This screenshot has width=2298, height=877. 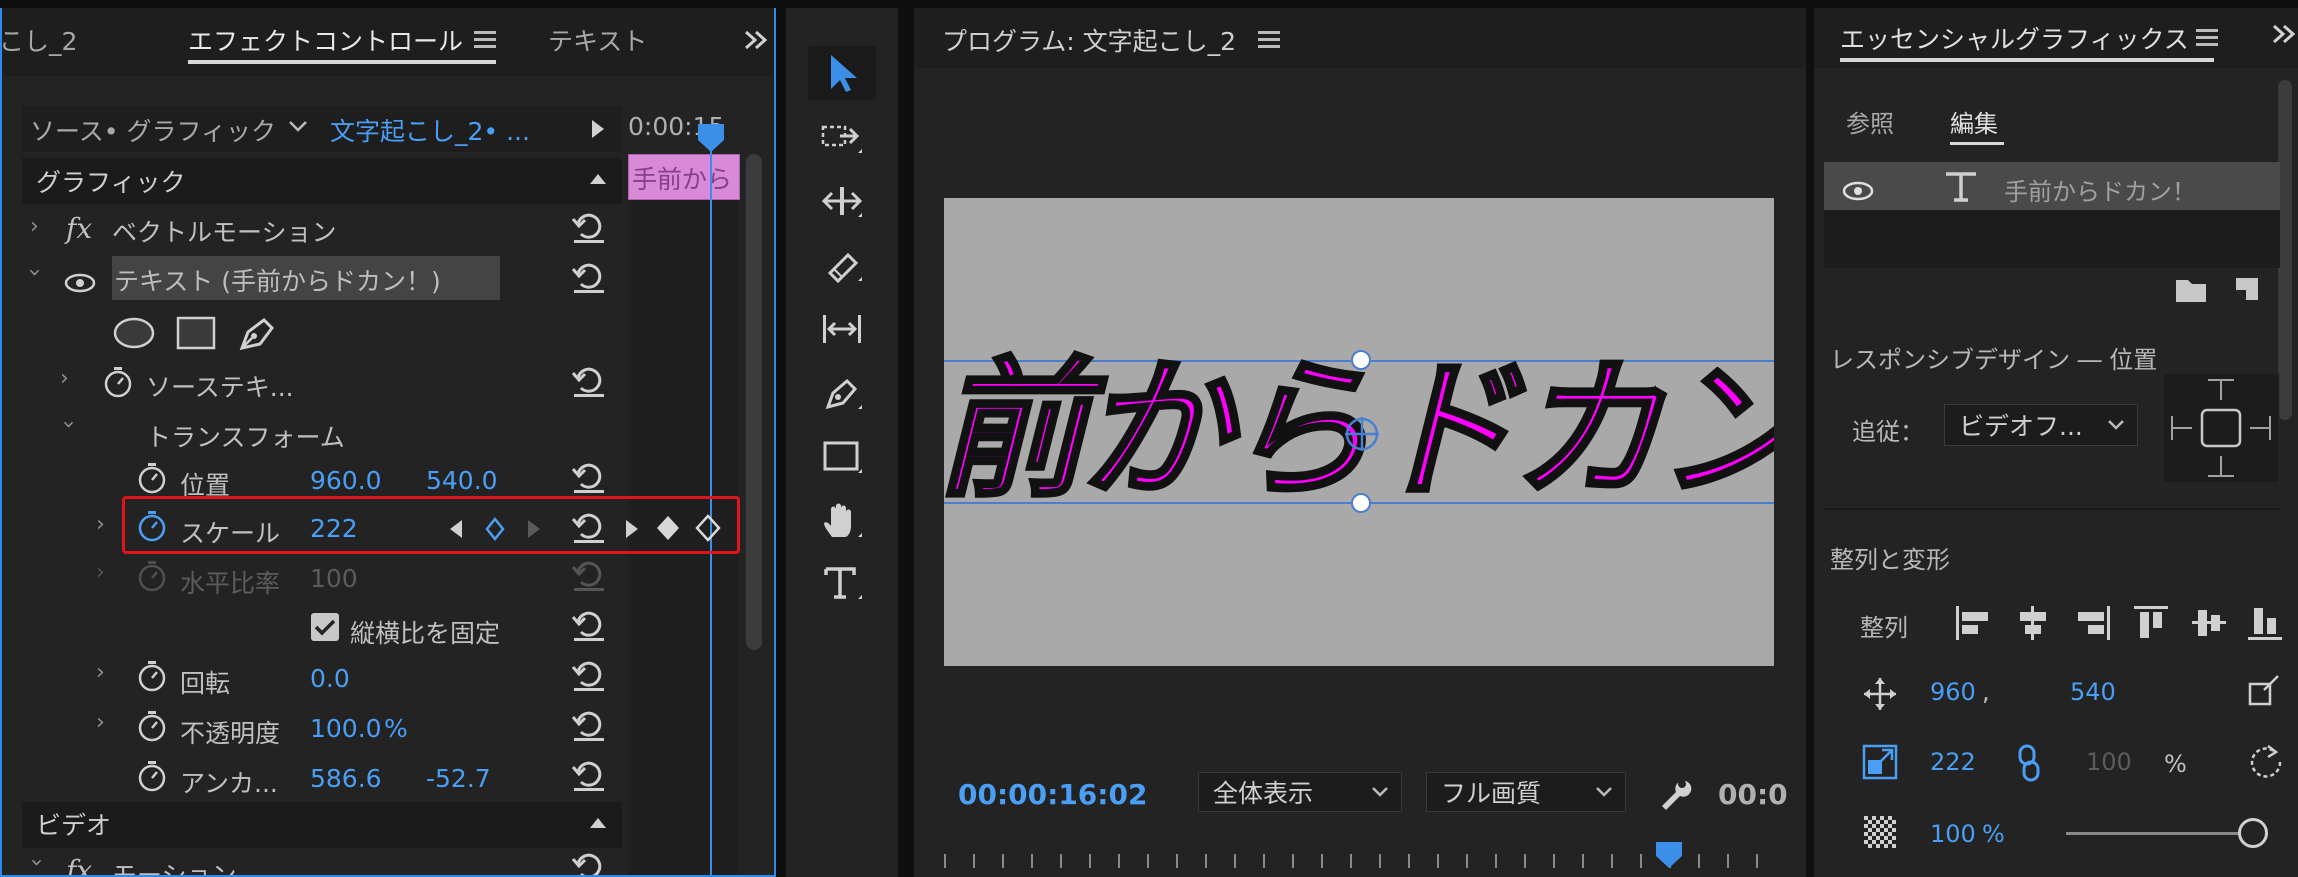 I want to click on wrench-icon, so click(x=1674, y=792).